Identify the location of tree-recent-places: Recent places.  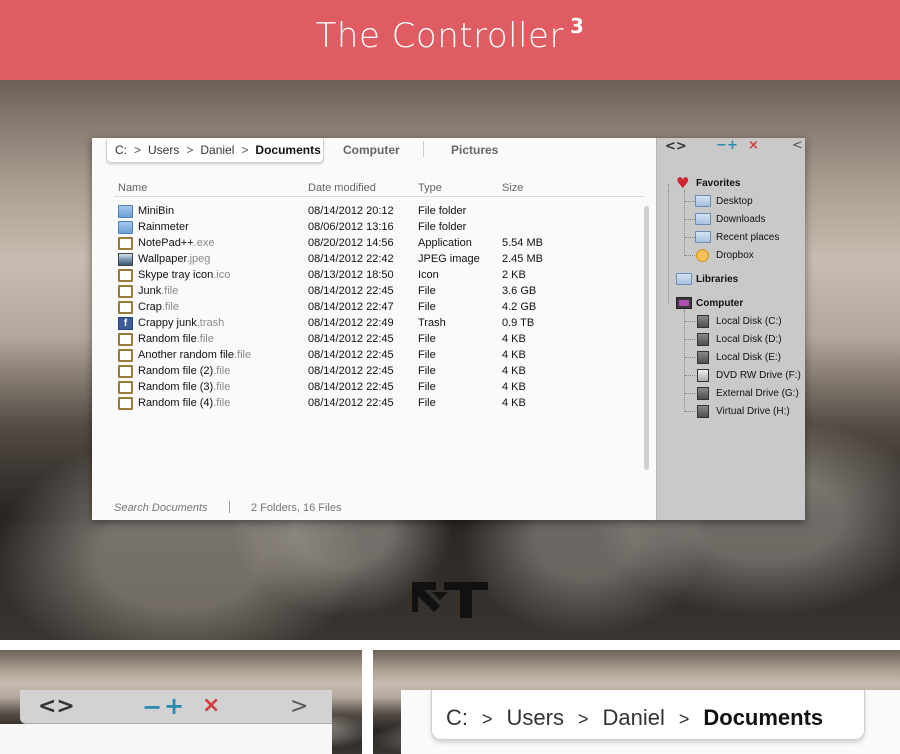
(747, 237).